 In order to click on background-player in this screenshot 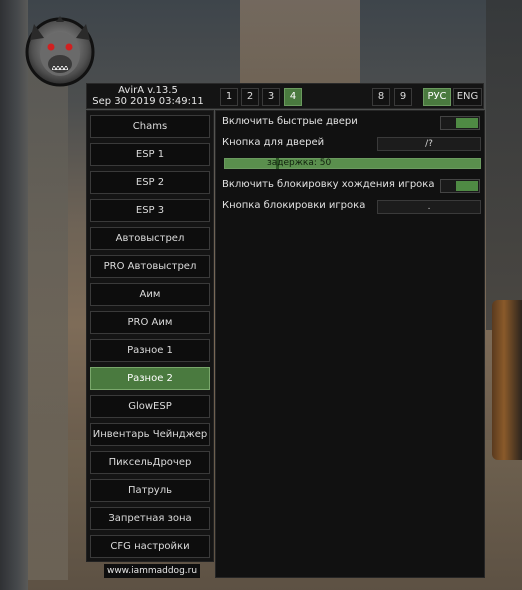, I will do `click(504, 165)`.